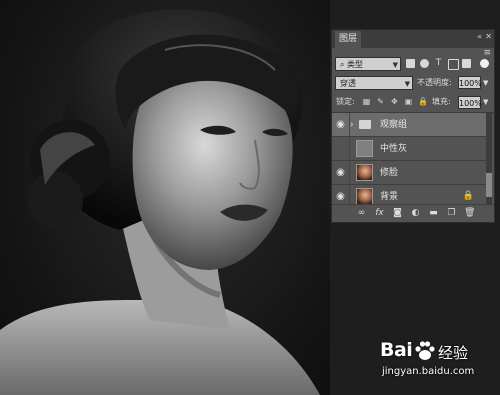 This screenshot has height=395, width=500. Describe the element at coordinates (438, 63) in the screenshot. I see `type-filter-icon: T` at that location.